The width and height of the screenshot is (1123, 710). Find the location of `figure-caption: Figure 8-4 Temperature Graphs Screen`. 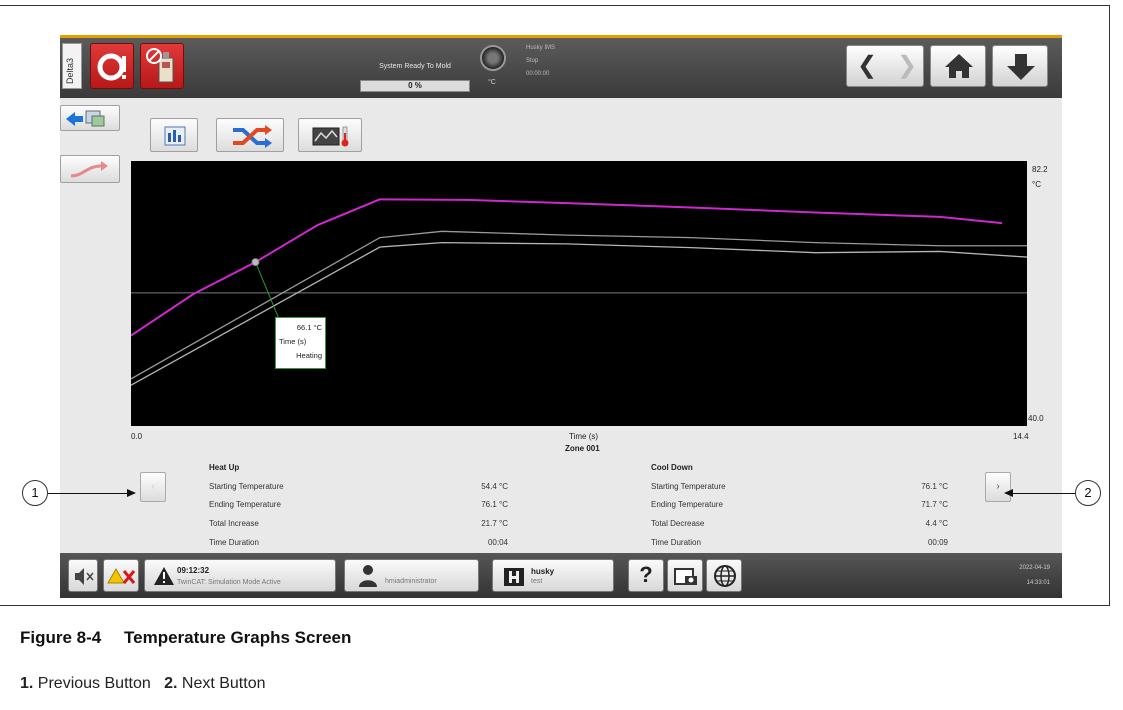

figure-caption: Figure 8-4 Temperature Graphs Screen is located at coordinates (185, 638).